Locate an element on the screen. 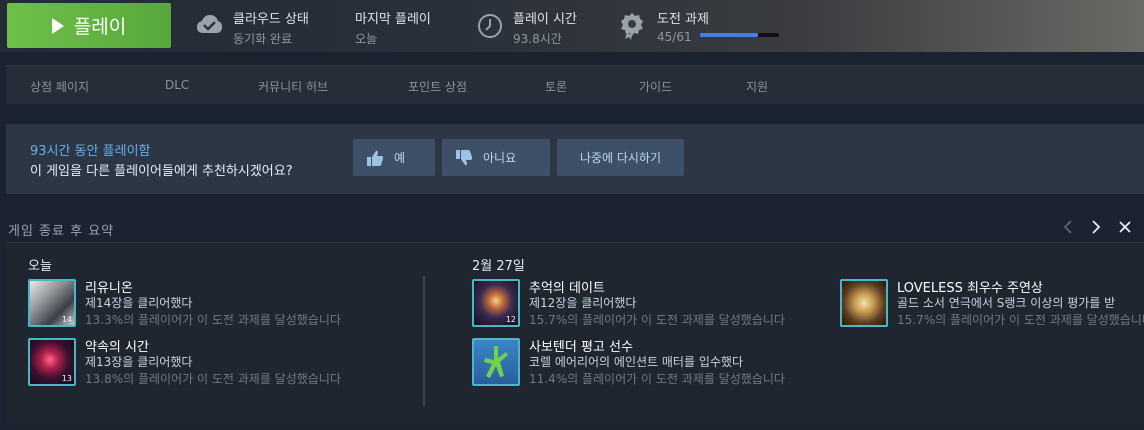  game-nav-bar: 상점 페이지 DLC 커뮤니티 허브 포인트 상점 토론 가이드 지원 is located at coordinates (575, 84).